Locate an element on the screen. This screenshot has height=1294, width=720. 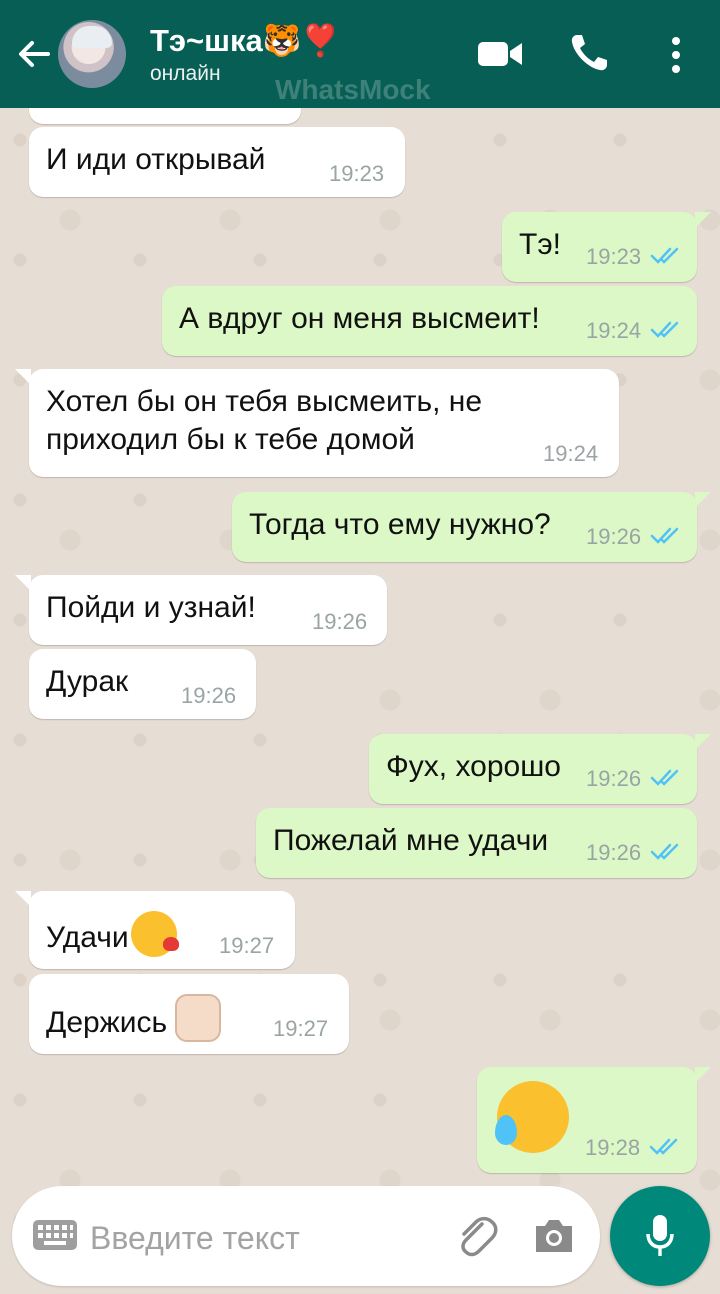
message-bubble-incoming: И иди открывай 19:23 is located at coordinates (217, 162).